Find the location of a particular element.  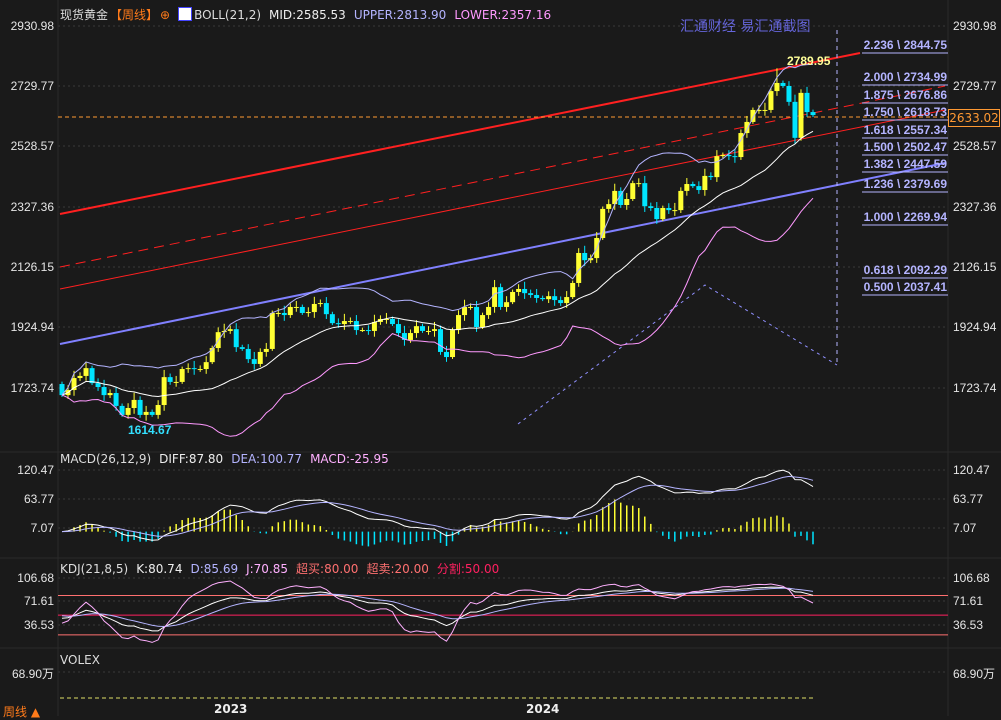

kdj-axis-label-left: 71.61 is located at coordinates (38, 601).